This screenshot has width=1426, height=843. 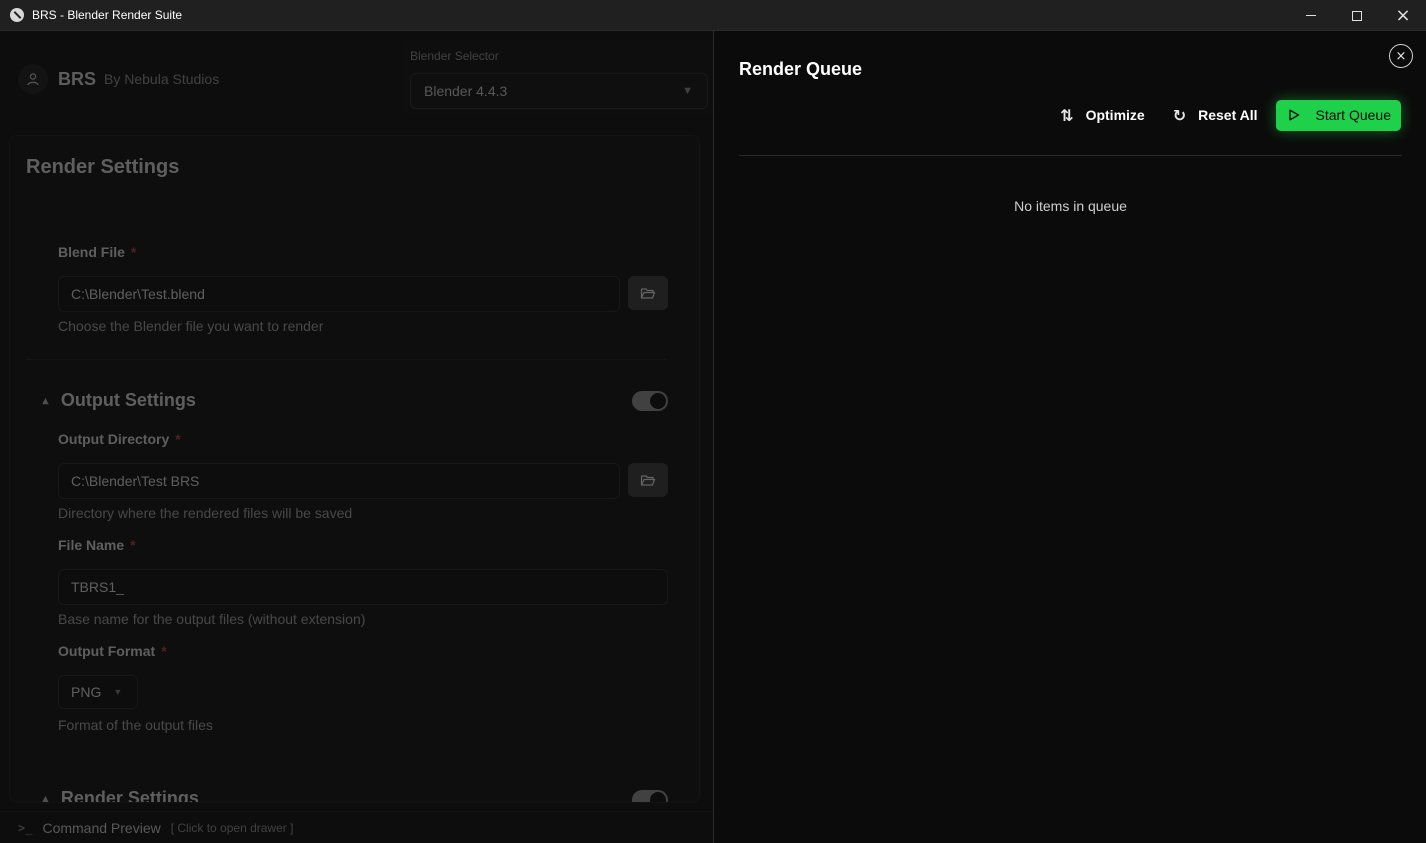 I want to click on file-name-input: TBRS1_, so click(x=363, y=587).